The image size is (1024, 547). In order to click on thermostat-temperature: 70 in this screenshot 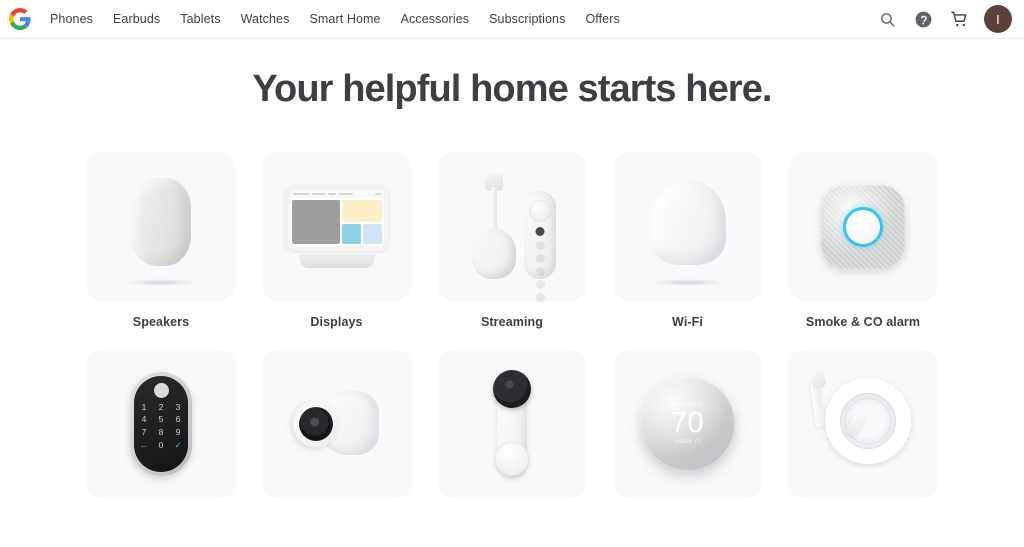, I will do `click(687, 423)`.